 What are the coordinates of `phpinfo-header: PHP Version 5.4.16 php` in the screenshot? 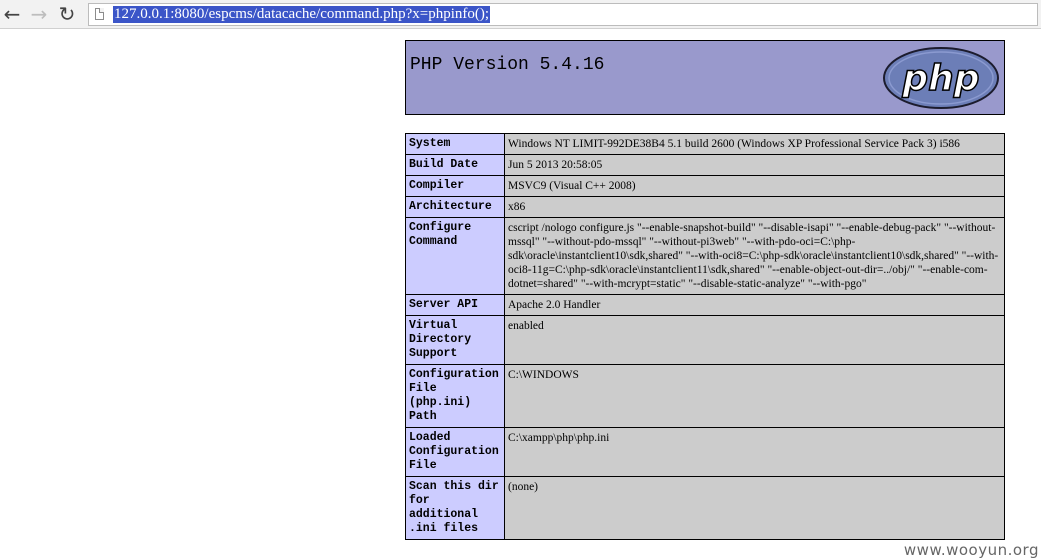 It's located at (705, 77).